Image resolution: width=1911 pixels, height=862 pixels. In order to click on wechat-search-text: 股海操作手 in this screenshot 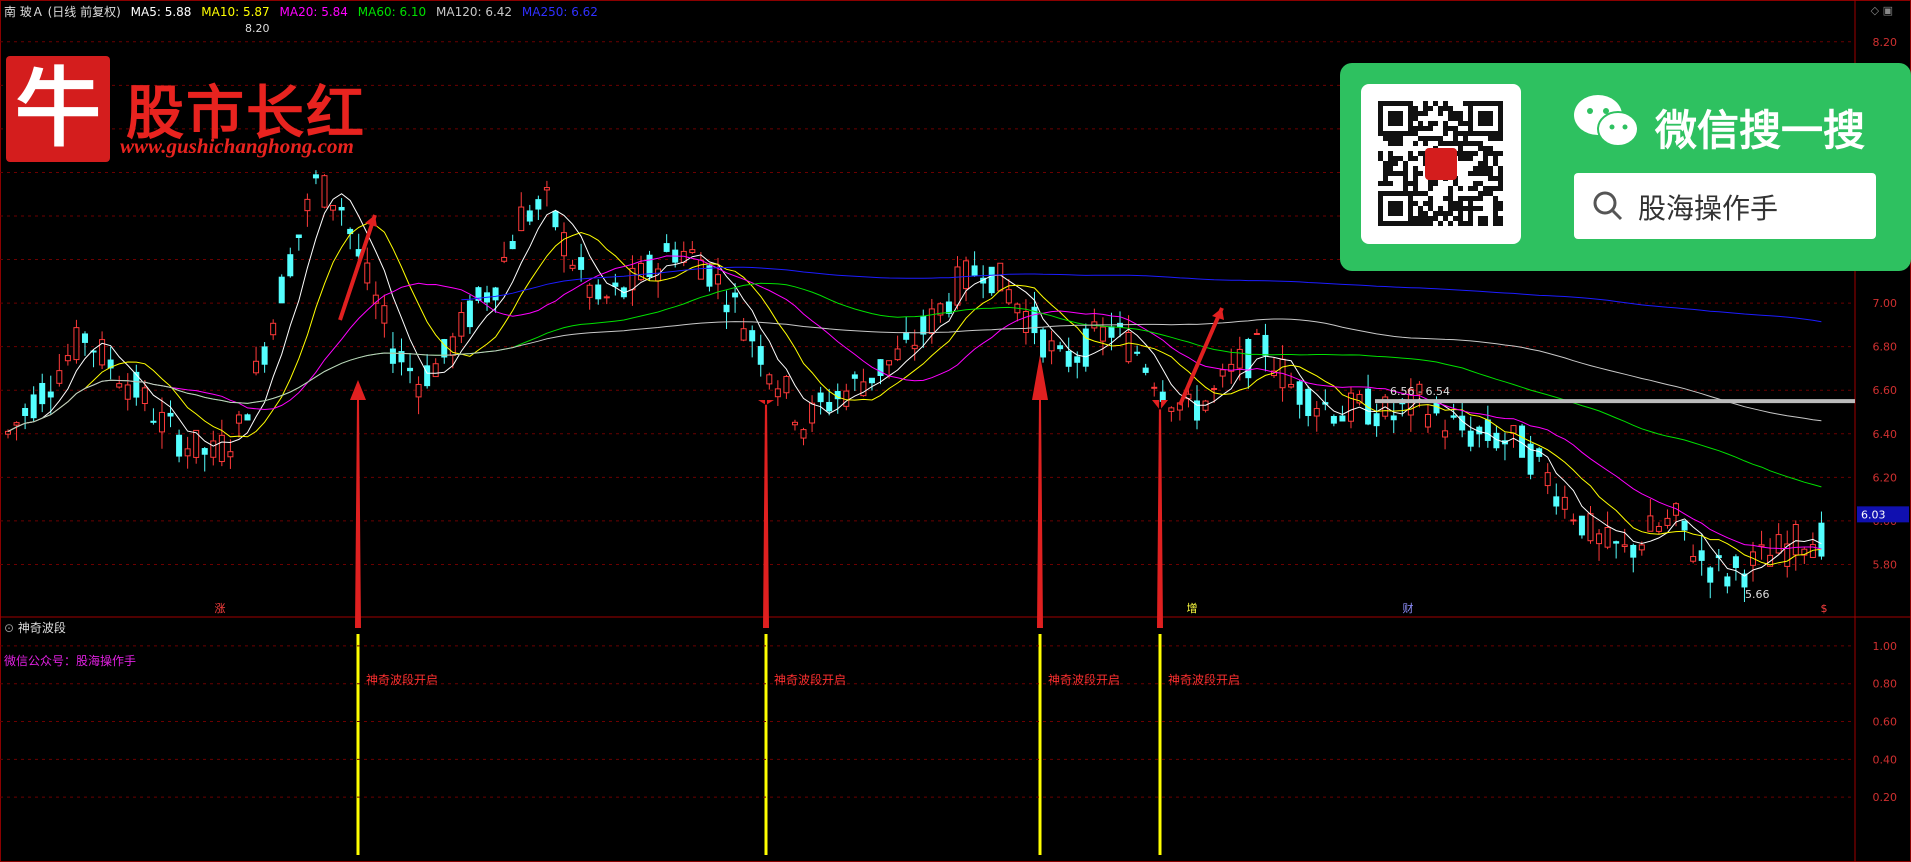, I will do `click(1708, 208)`.